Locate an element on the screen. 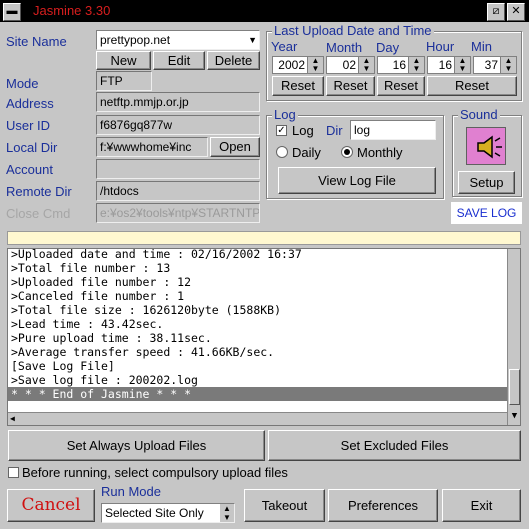  minimize-icon: ⧄ is located at coordinates (496, 12).